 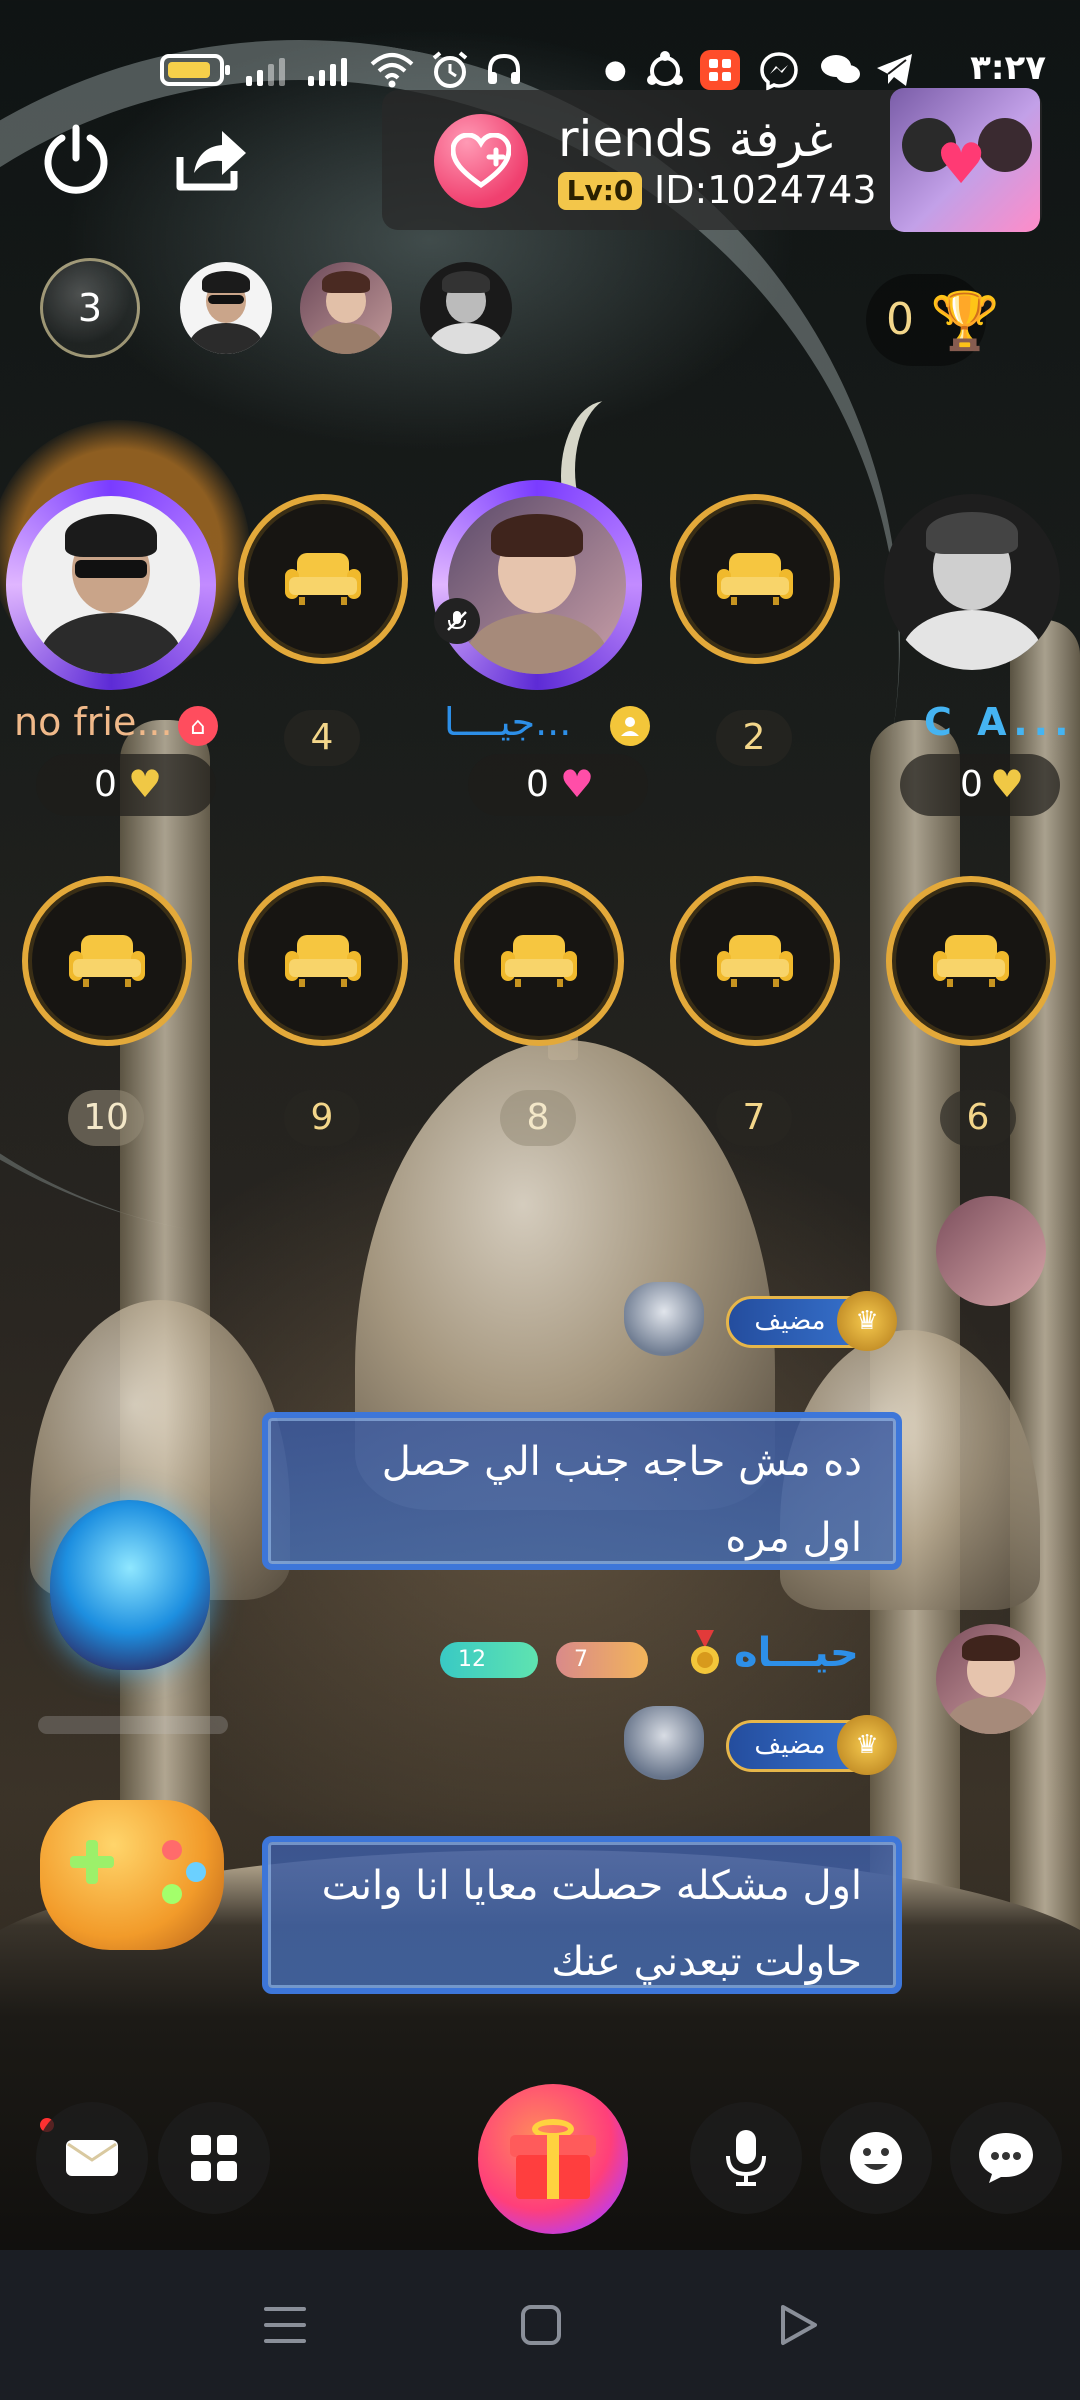 I want to click on share-icon, so click(x=211, y=161).